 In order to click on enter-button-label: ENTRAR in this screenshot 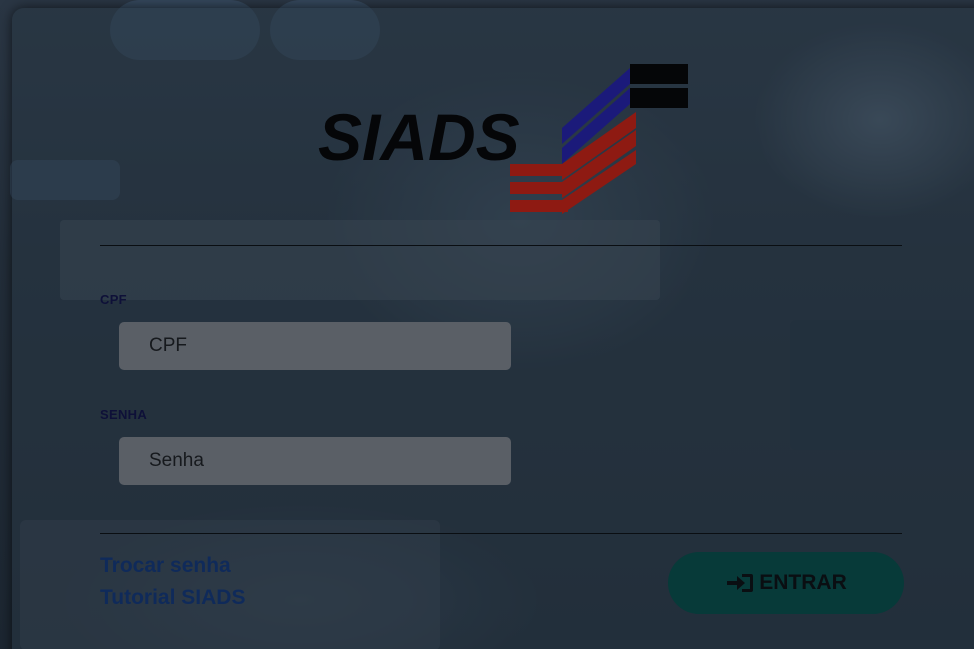, I will do `click(803, 582)`.